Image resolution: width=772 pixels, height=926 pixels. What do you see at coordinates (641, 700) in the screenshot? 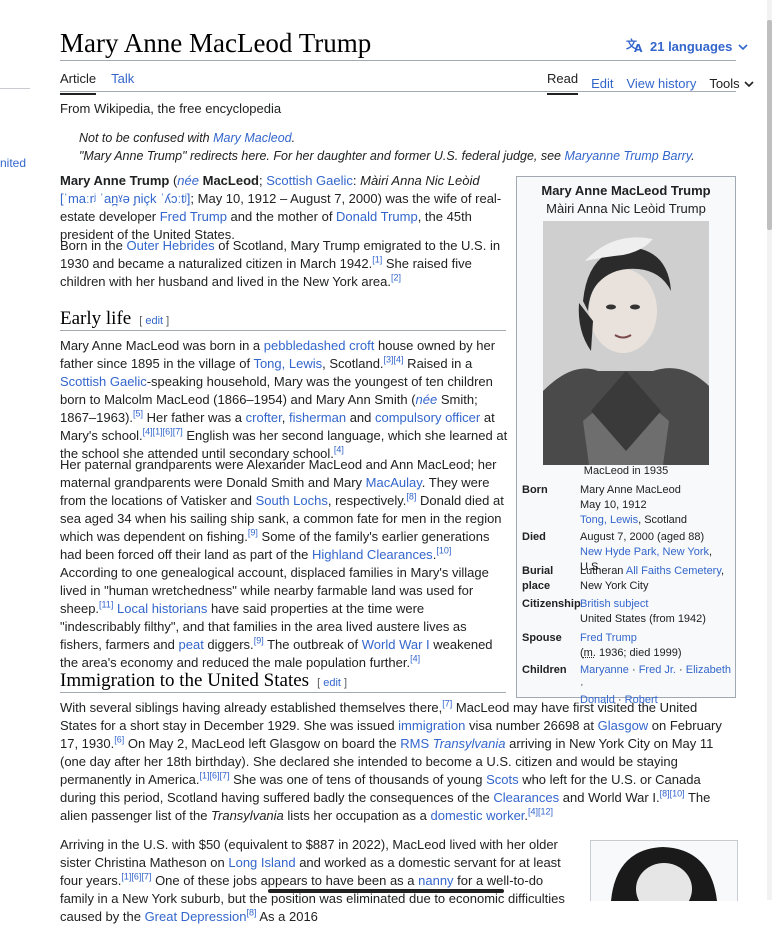
I see `link: Robert` at bounding box center [641, 700].